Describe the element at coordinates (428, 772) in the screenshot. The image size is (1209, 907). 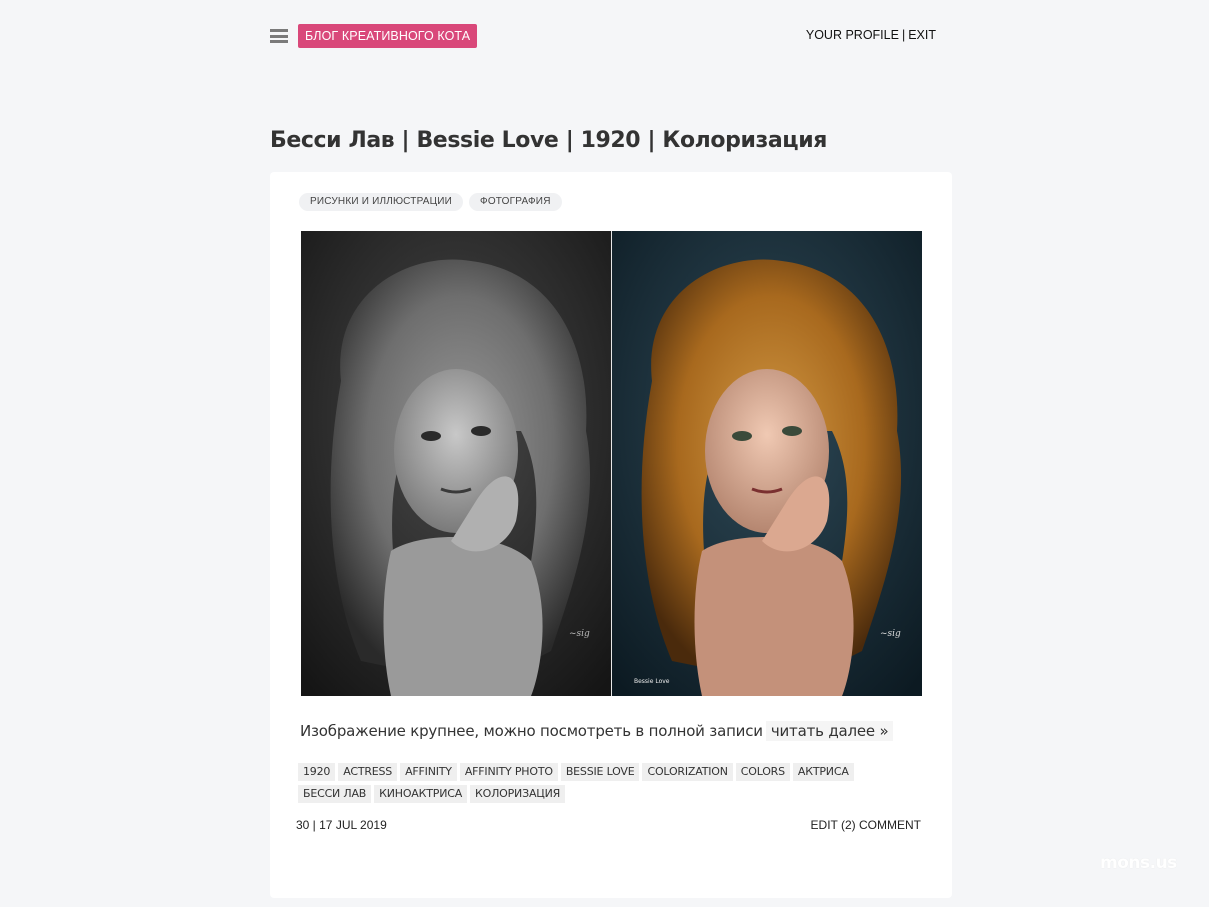
I see `tag-link: AFFINITY` at that location.